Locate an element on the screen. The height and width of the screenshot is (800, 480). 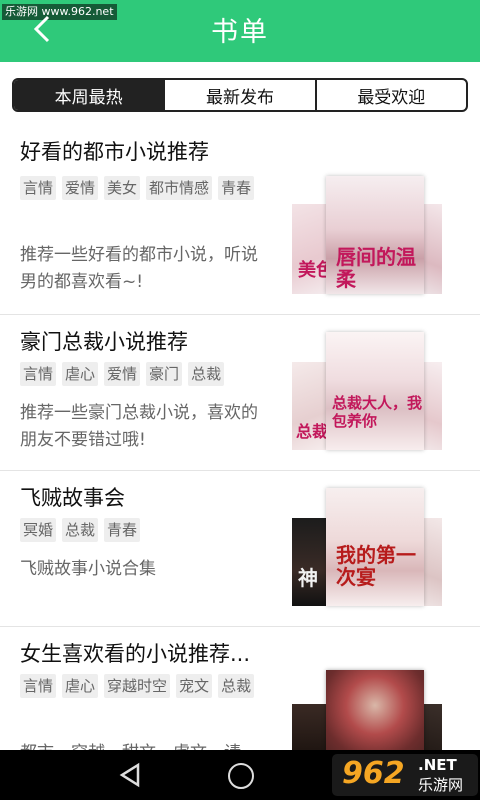
brand-watermark-logo: 962 .NET 乐游网 is located at coordinates (405, 775).